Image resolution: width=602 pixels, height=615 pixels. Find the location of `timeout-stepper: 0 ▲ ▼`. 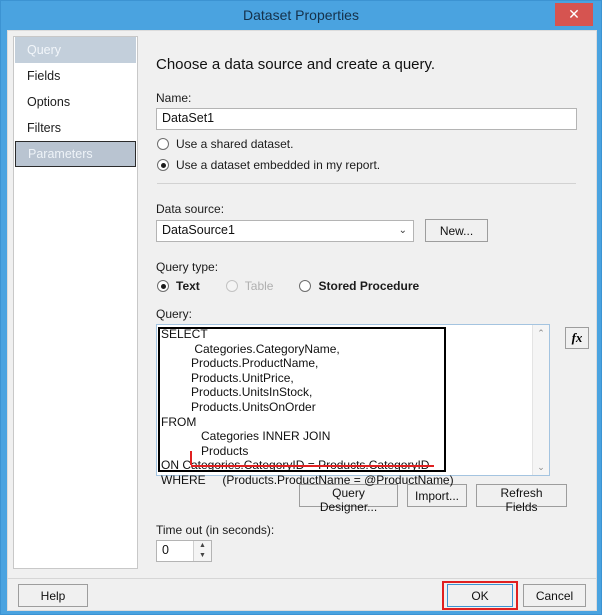

timeout-stepper: 0 ▲ ▼ is located at coordinates (184, 551).